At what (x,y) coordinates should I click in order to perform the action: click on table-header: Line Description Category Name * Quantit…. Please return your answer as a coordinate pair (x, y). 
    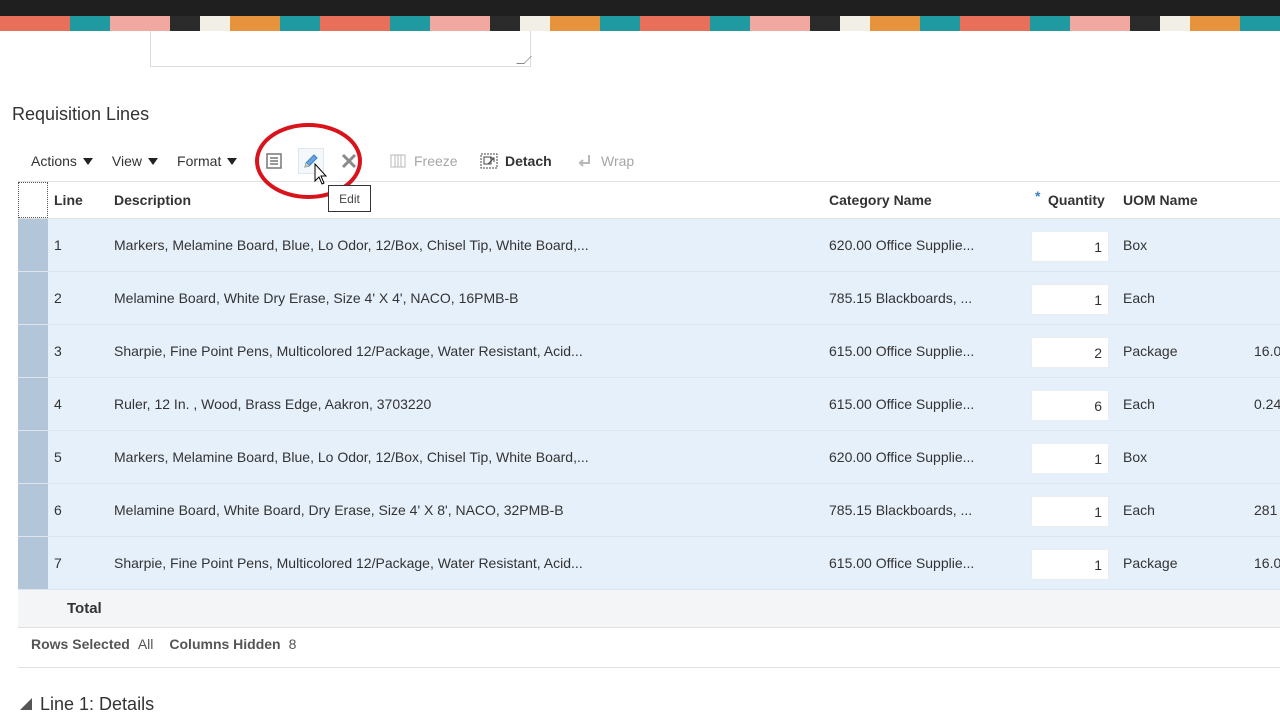
    Looking at the image, I should click on (649, 200).